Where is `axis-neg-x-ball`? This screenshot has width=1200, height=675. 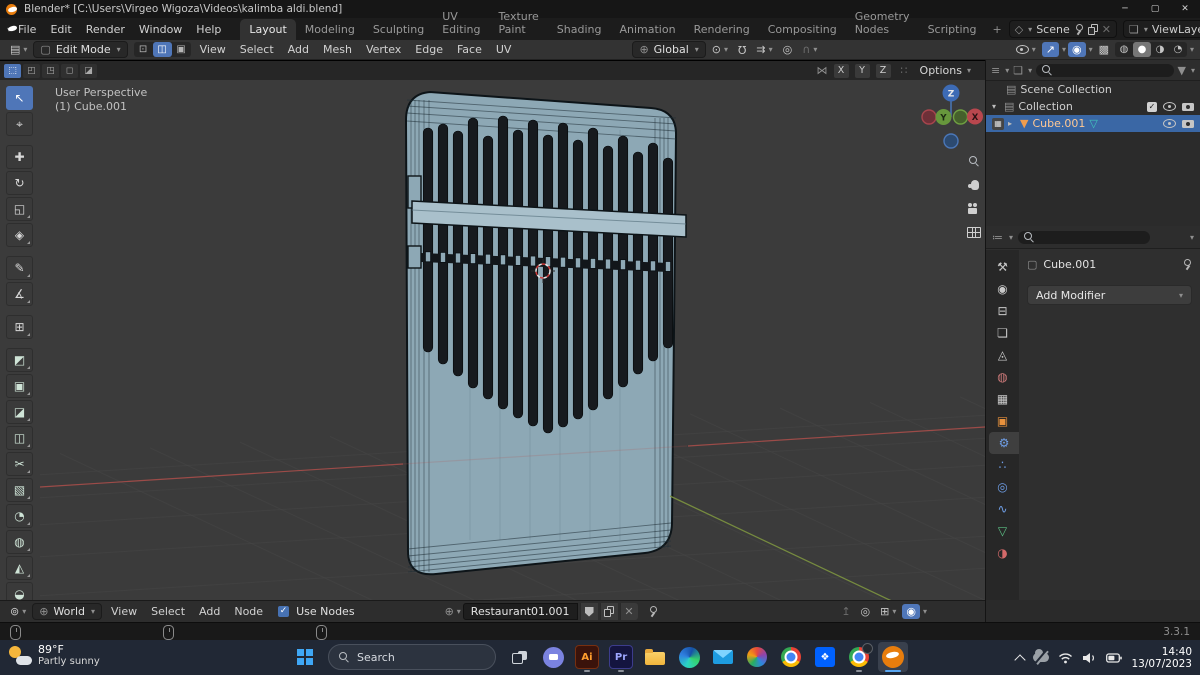 axis-neg-x-ball is located at coordinates (929, 117).